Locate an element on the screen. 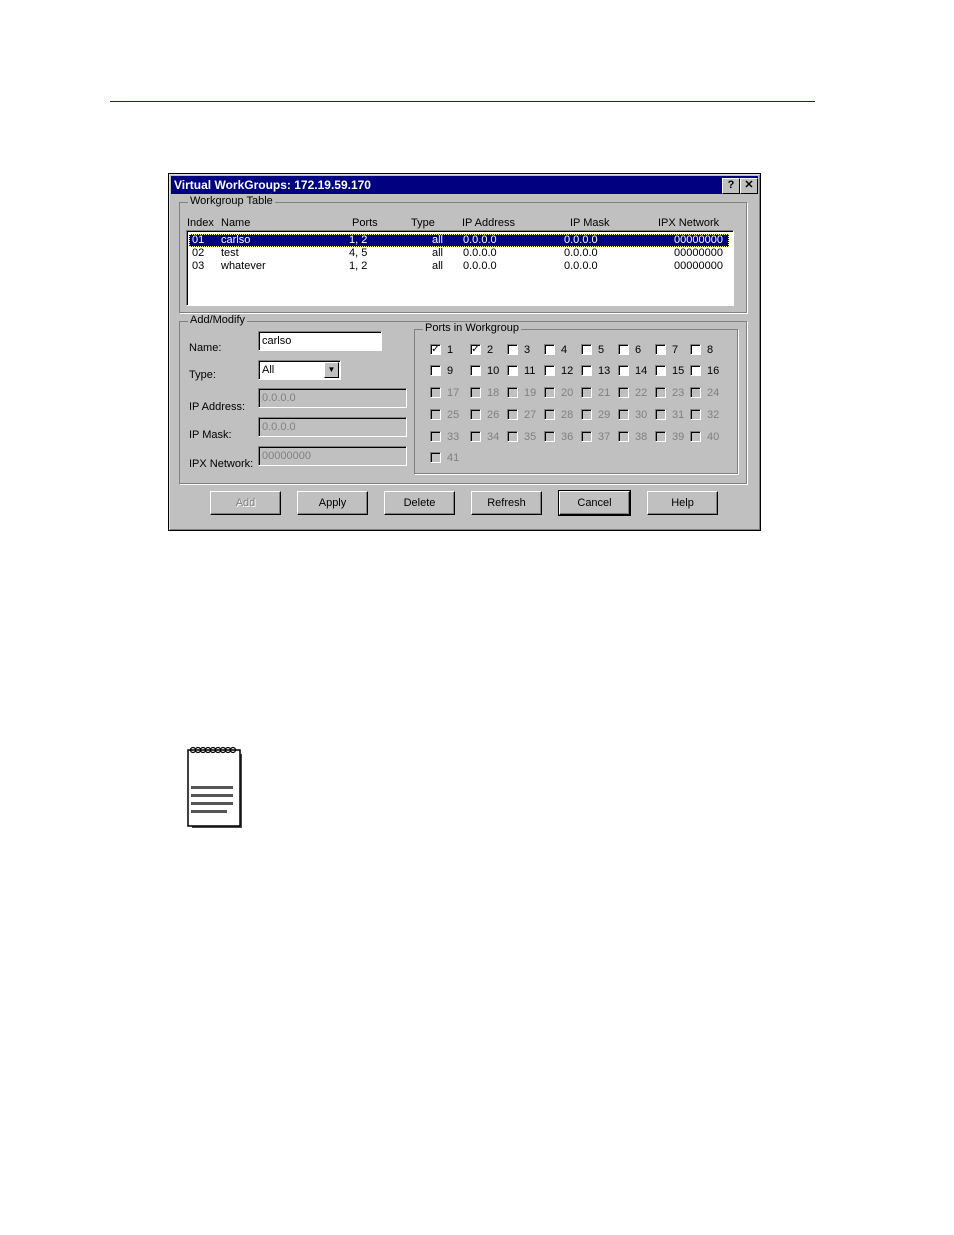 The height and width of the screenshot is (1235, 954). column-header-ip-mask: IP Mask is located at coordinates (590, 223).